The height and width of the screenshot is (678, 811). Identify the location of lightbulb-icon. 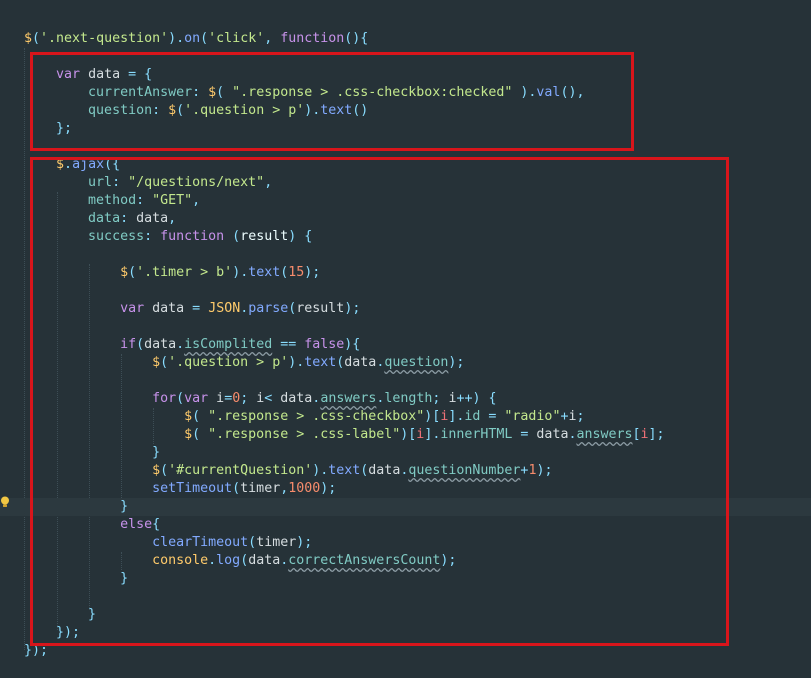
(5, 502).